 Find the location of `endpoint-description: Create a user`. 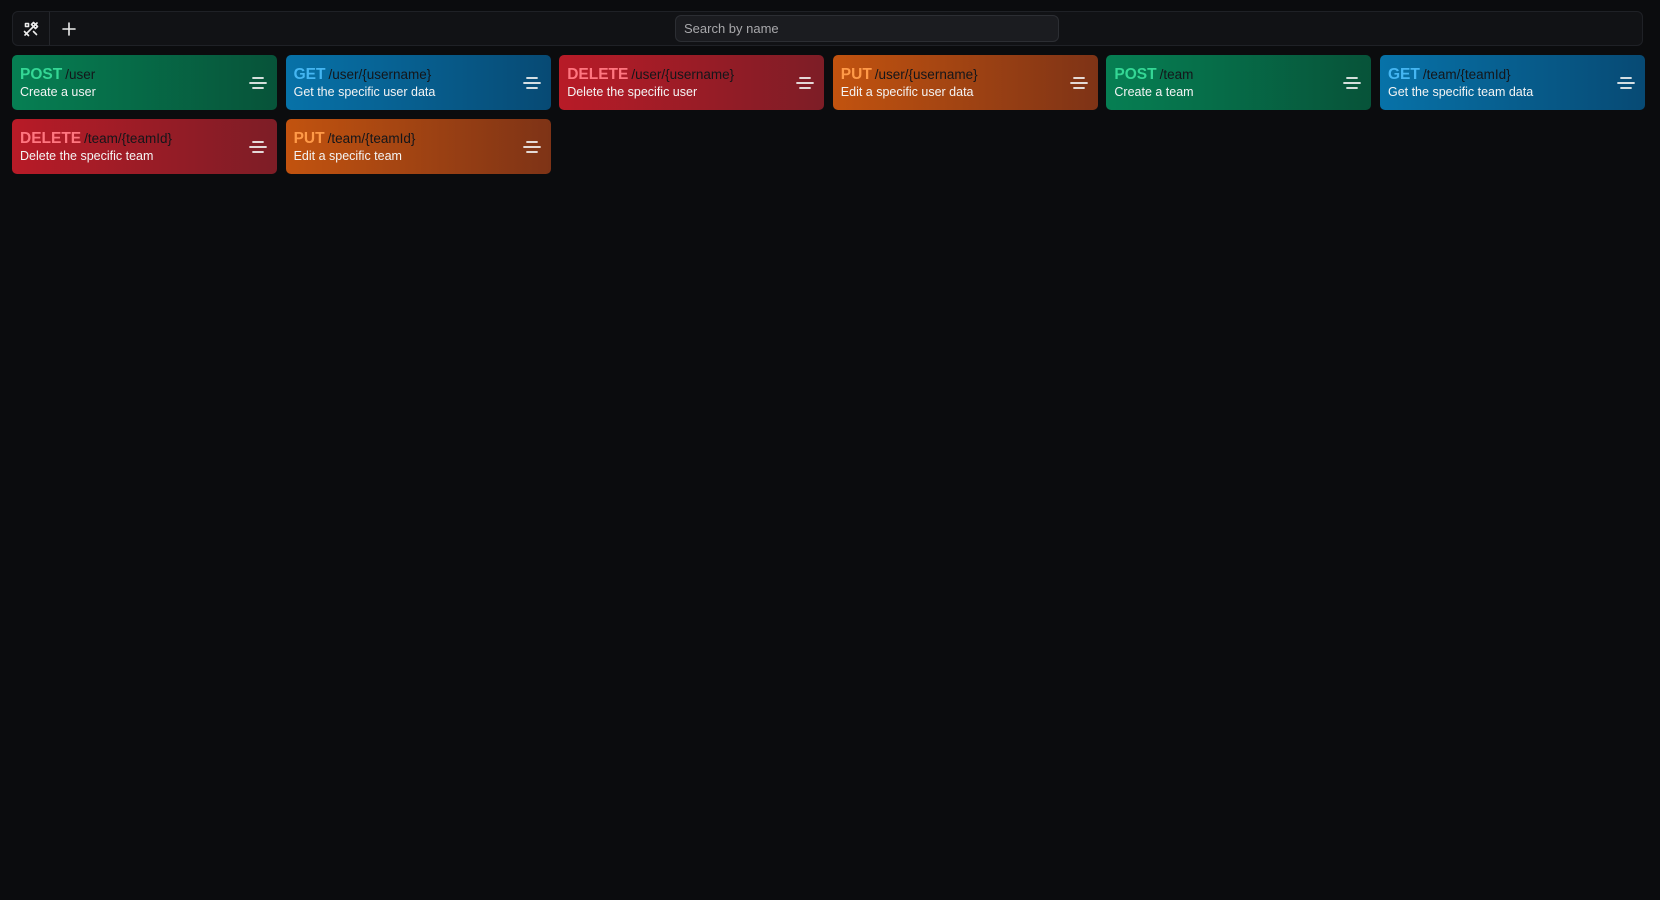

endpoint-description: Create a user is located at coordinates (58, 92).